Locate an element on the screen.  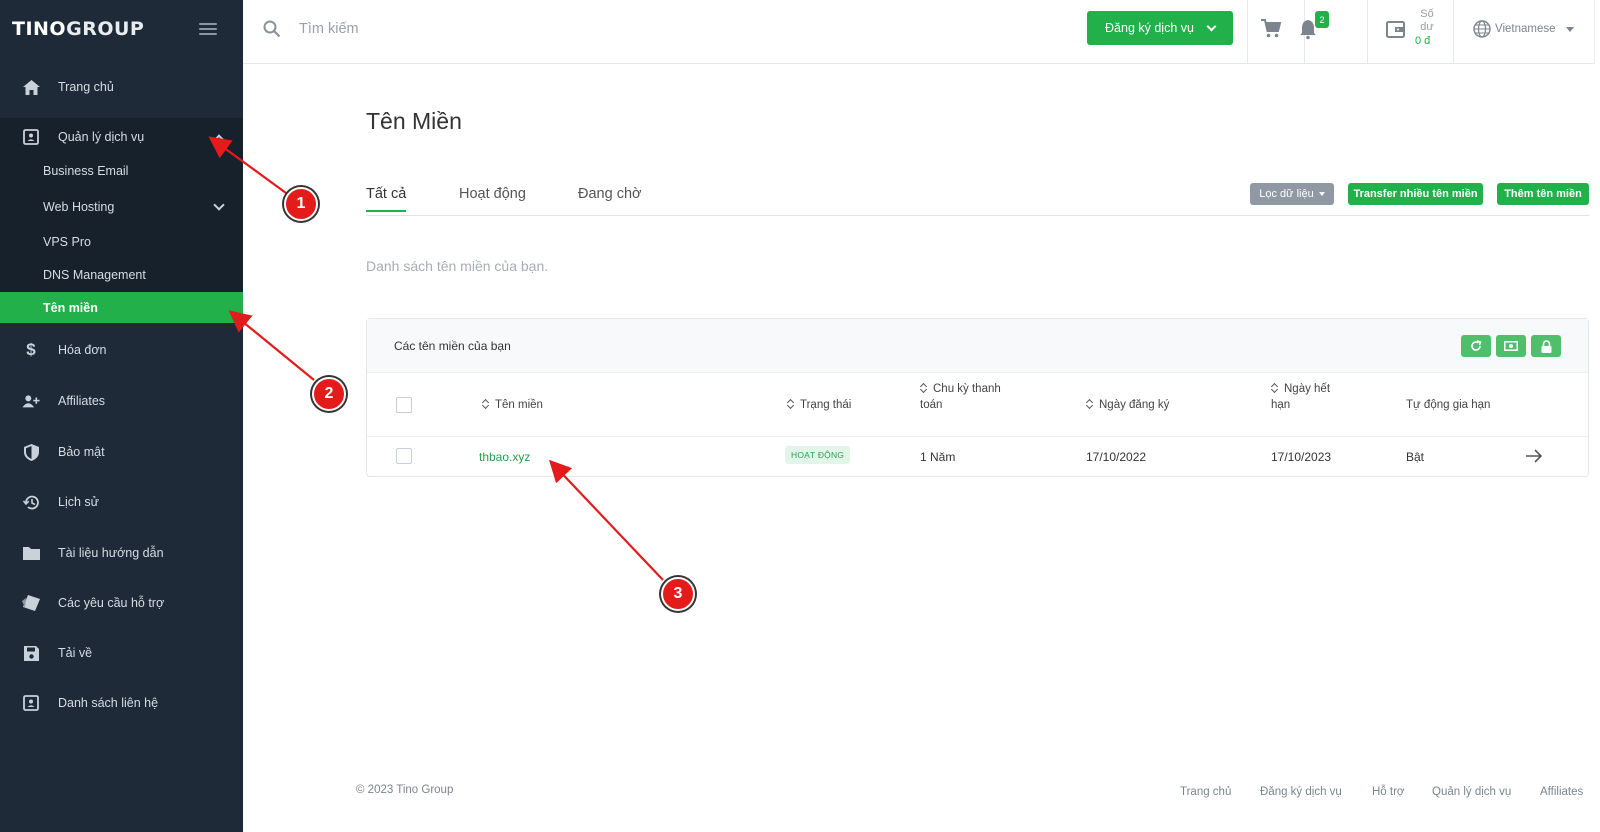
submenu-item-business-email: Business Email is located at coordinates (121, 171).